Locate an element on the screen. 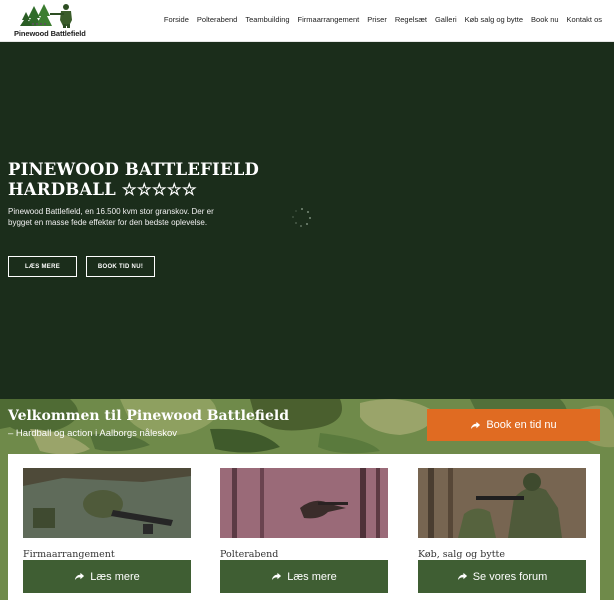  gear-photo is located at coordinates (107, 503).